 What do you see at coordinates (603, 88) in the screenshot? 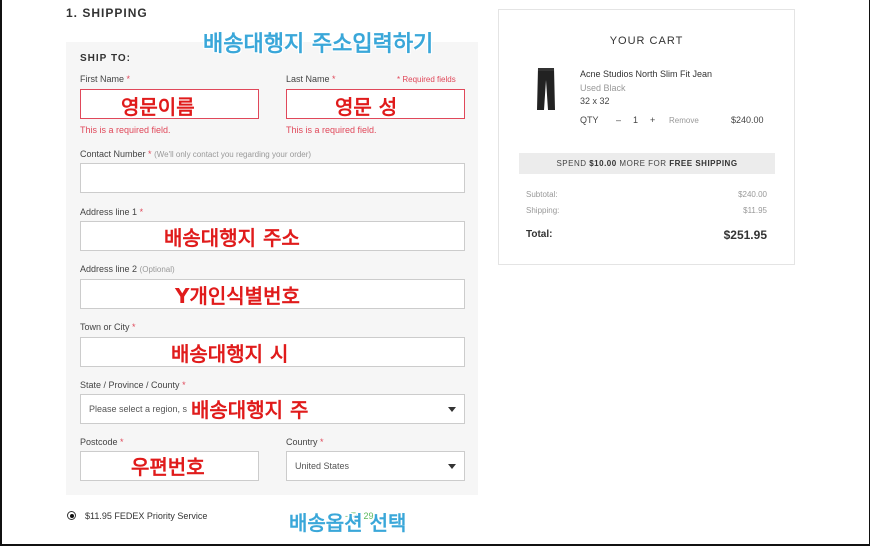
I see `product-color: Used Black` at bounding box center [603, 88].